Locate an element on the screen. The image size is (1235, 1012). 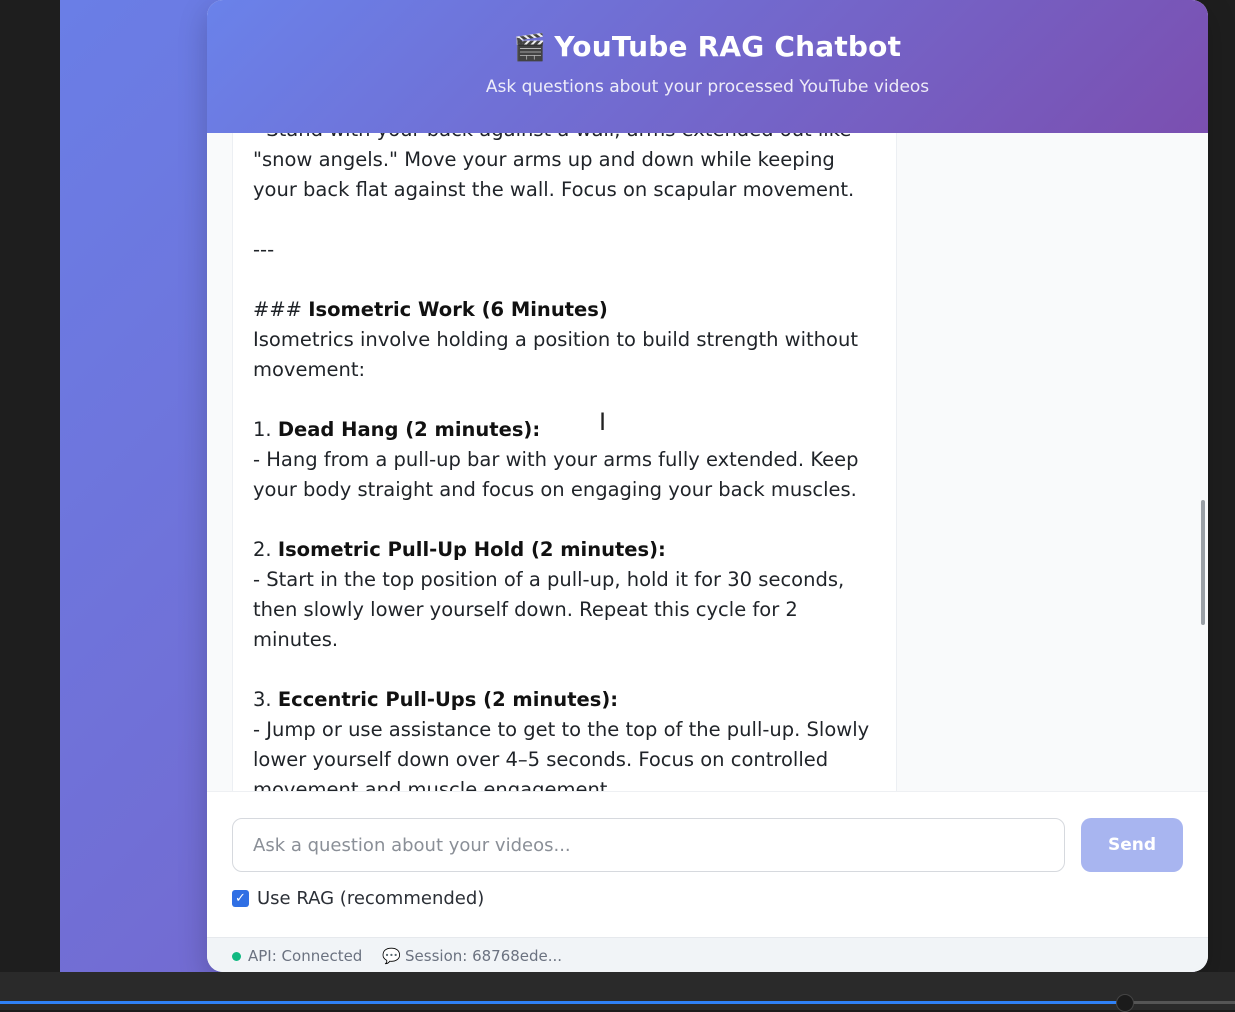
list-item-title: 2. Isometric Pull-Up Hold (2 minutes): is located at coordinates (568, 550).